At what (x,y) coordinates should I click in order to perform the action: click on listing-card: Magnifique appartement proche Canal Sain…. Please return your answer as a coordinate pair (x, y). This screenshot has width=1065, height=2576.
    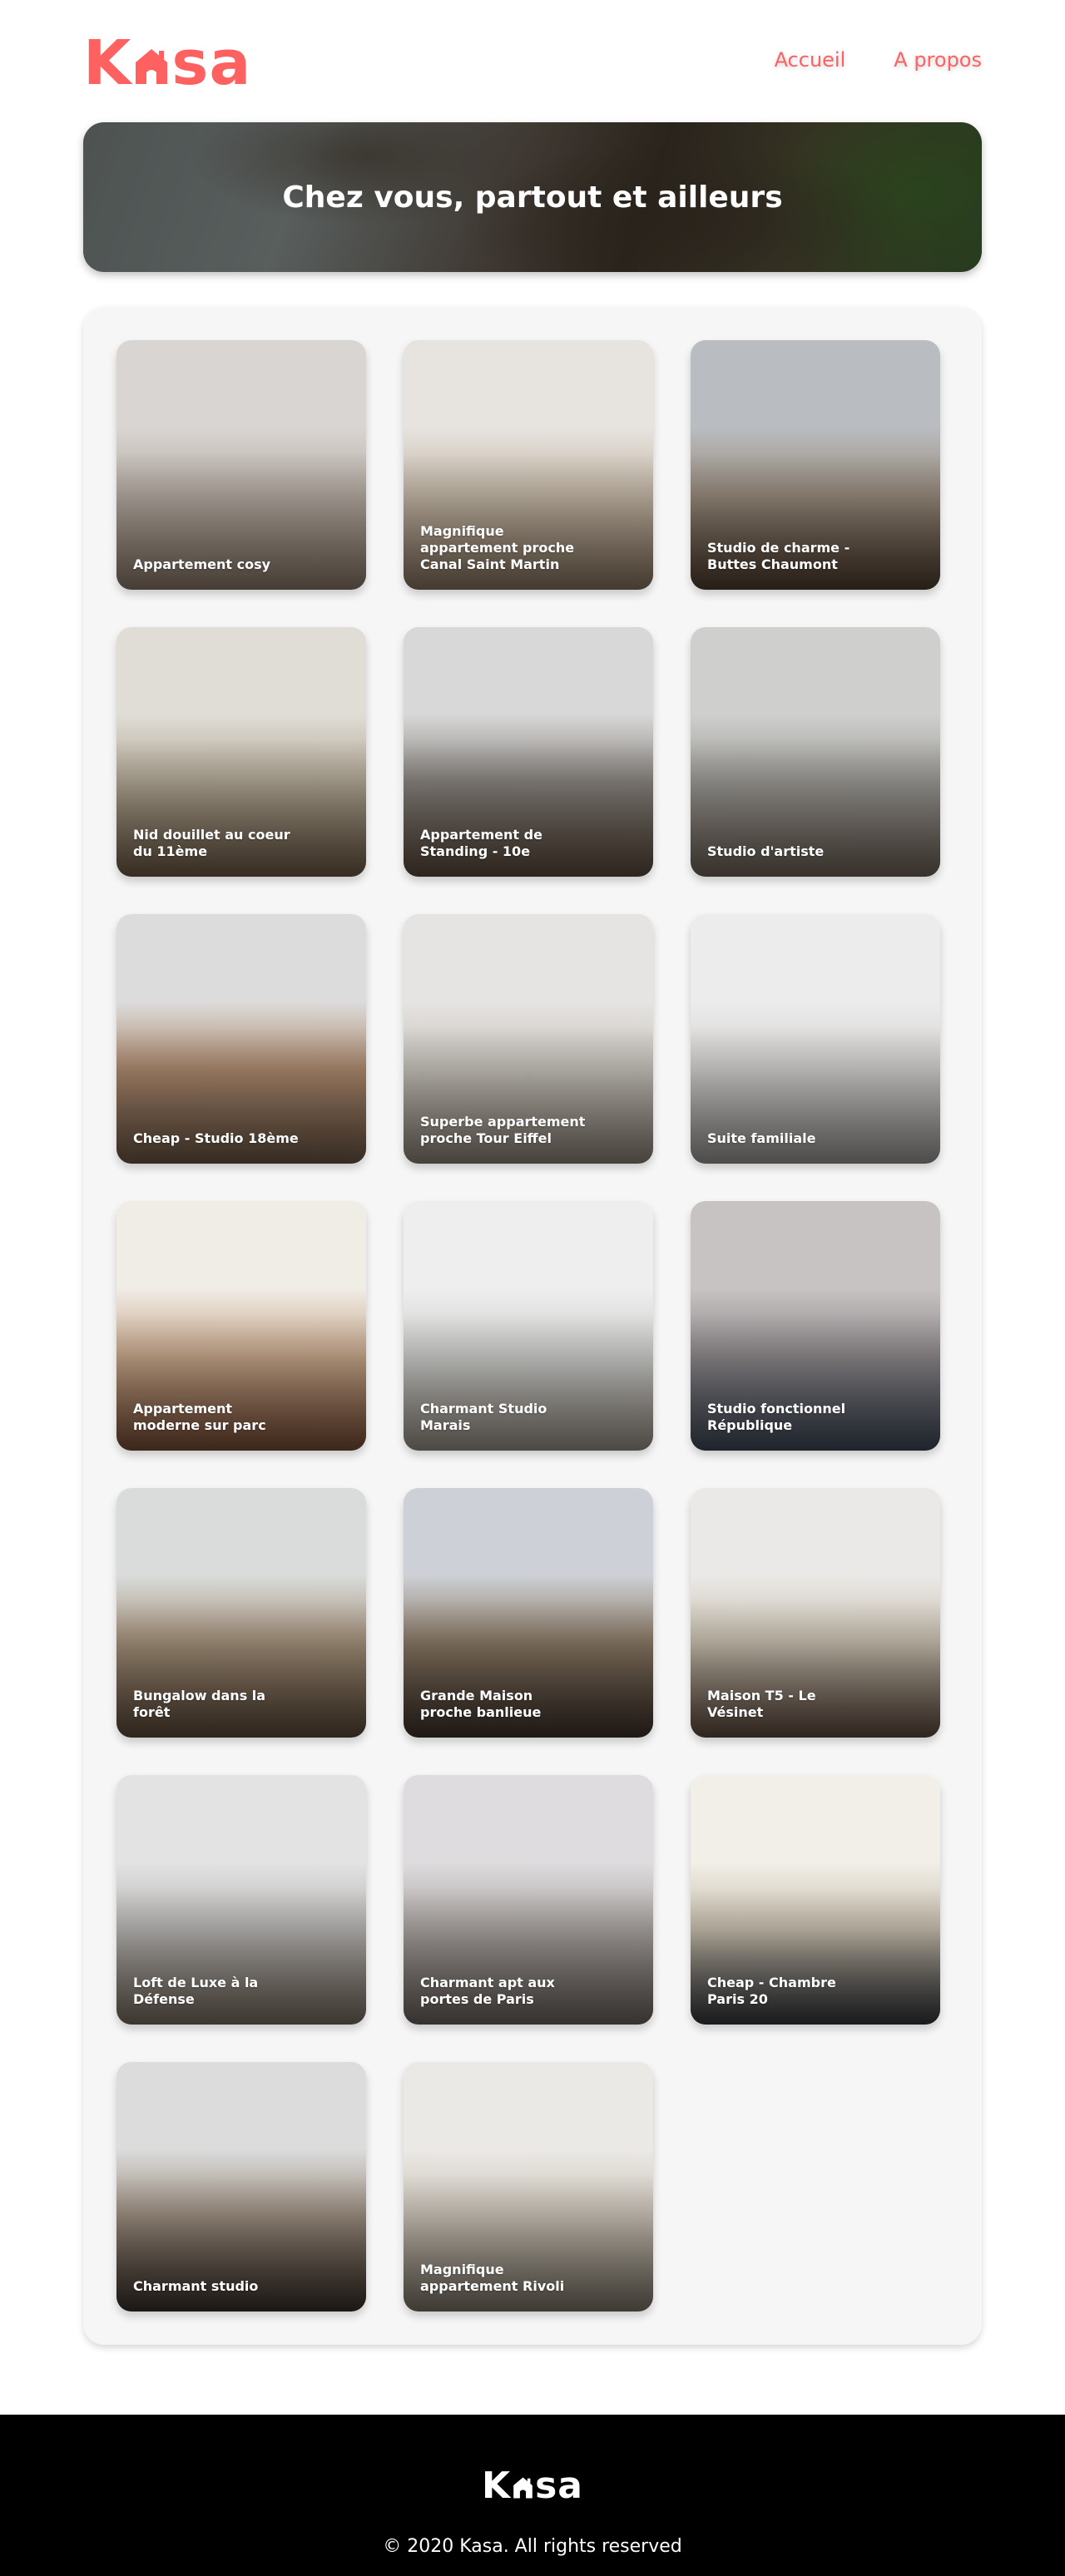
    Looking at the image, I should click on (528, 465).